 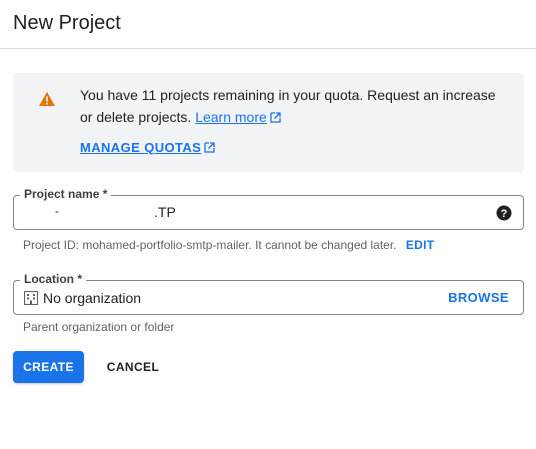 I want to click on project-name-field: Project name * - .TP ?, so click(x=268, y=208).